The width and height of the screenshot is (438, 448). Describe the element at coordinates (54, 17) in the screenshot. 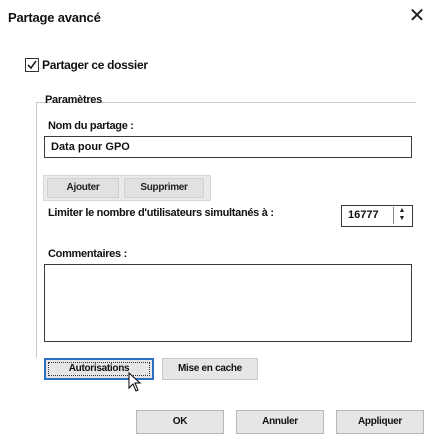

I see `dialog-title: Partage avancé` at that location.